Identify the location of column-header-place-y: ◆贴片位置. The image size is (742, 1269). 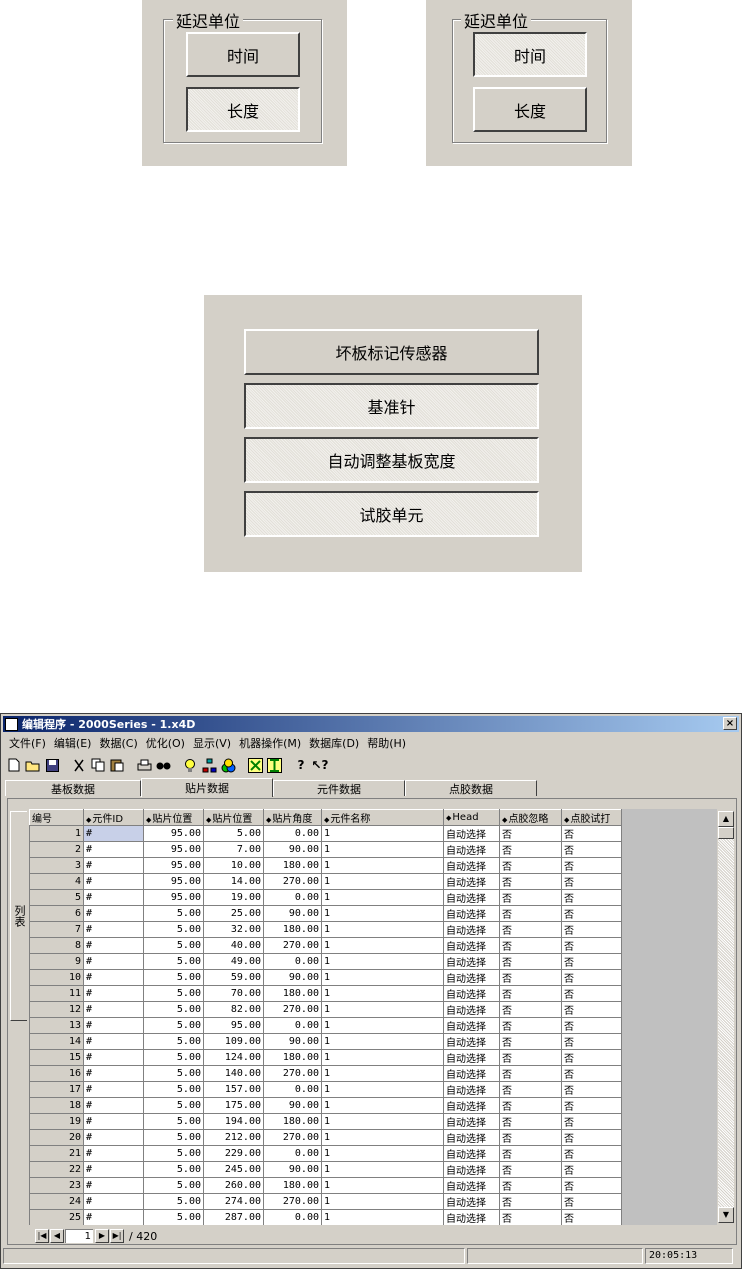
(233, 817).